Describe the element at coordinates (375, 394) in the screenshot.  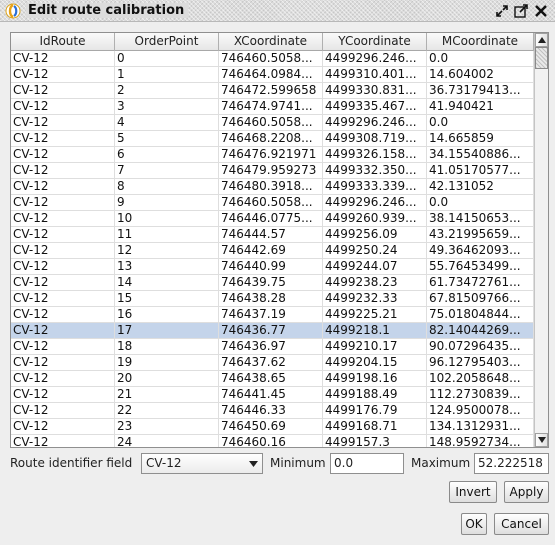
I see `cell-ycoordinate: 4499188.49` at that location.